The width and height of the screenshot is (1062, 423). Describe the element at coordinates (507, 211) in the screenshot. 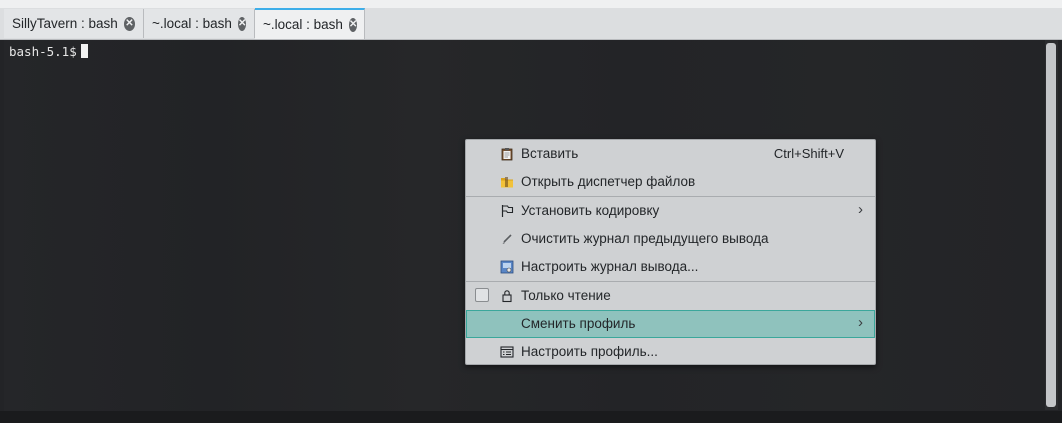

I see `flag-icon` at that location.